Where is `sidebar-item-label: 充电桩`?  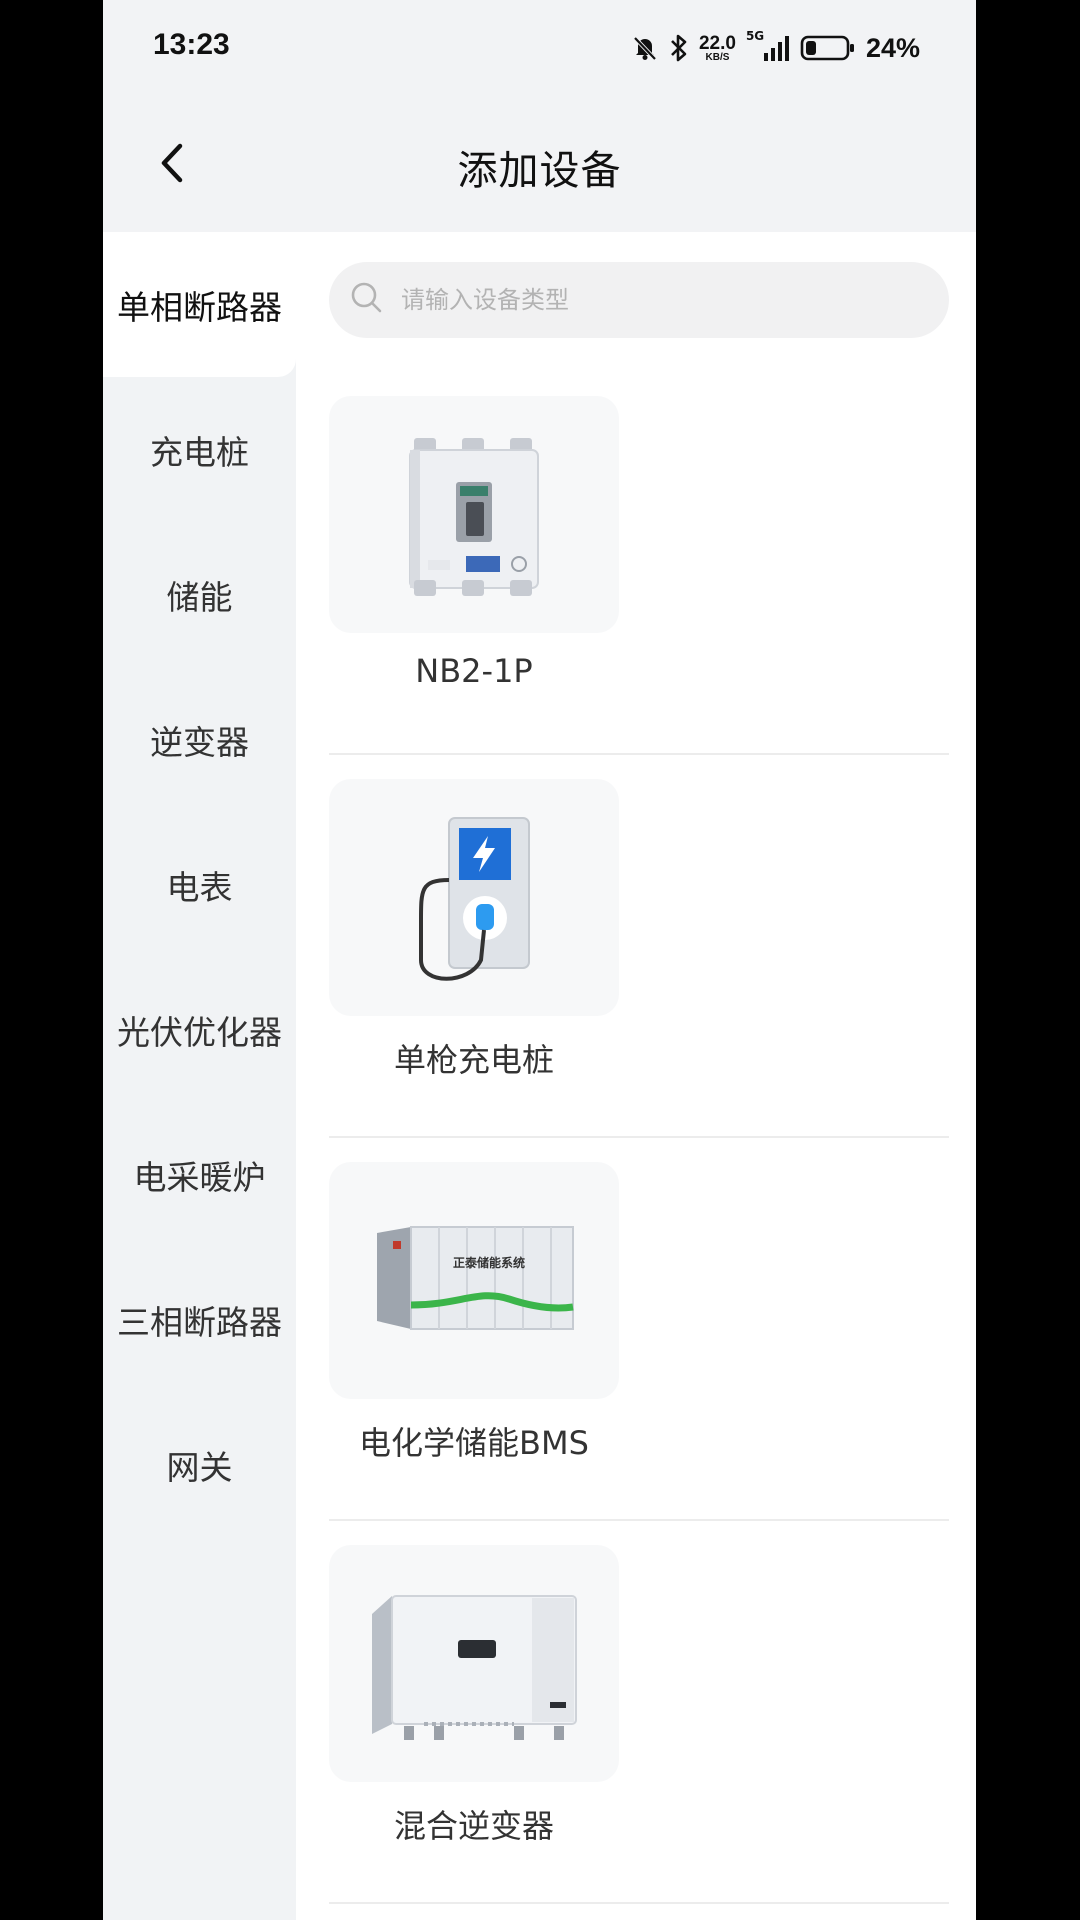 sidebar-item-label: 充电桩 is located at coordinates (199, 452).